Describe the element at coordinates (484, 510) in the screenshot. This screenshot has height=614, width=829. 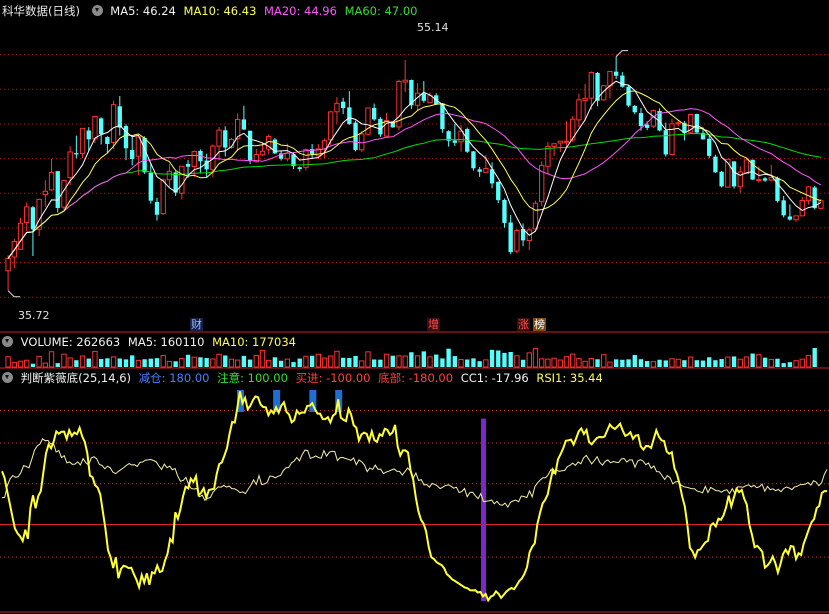
I see `signal-bar-purple` at that location.